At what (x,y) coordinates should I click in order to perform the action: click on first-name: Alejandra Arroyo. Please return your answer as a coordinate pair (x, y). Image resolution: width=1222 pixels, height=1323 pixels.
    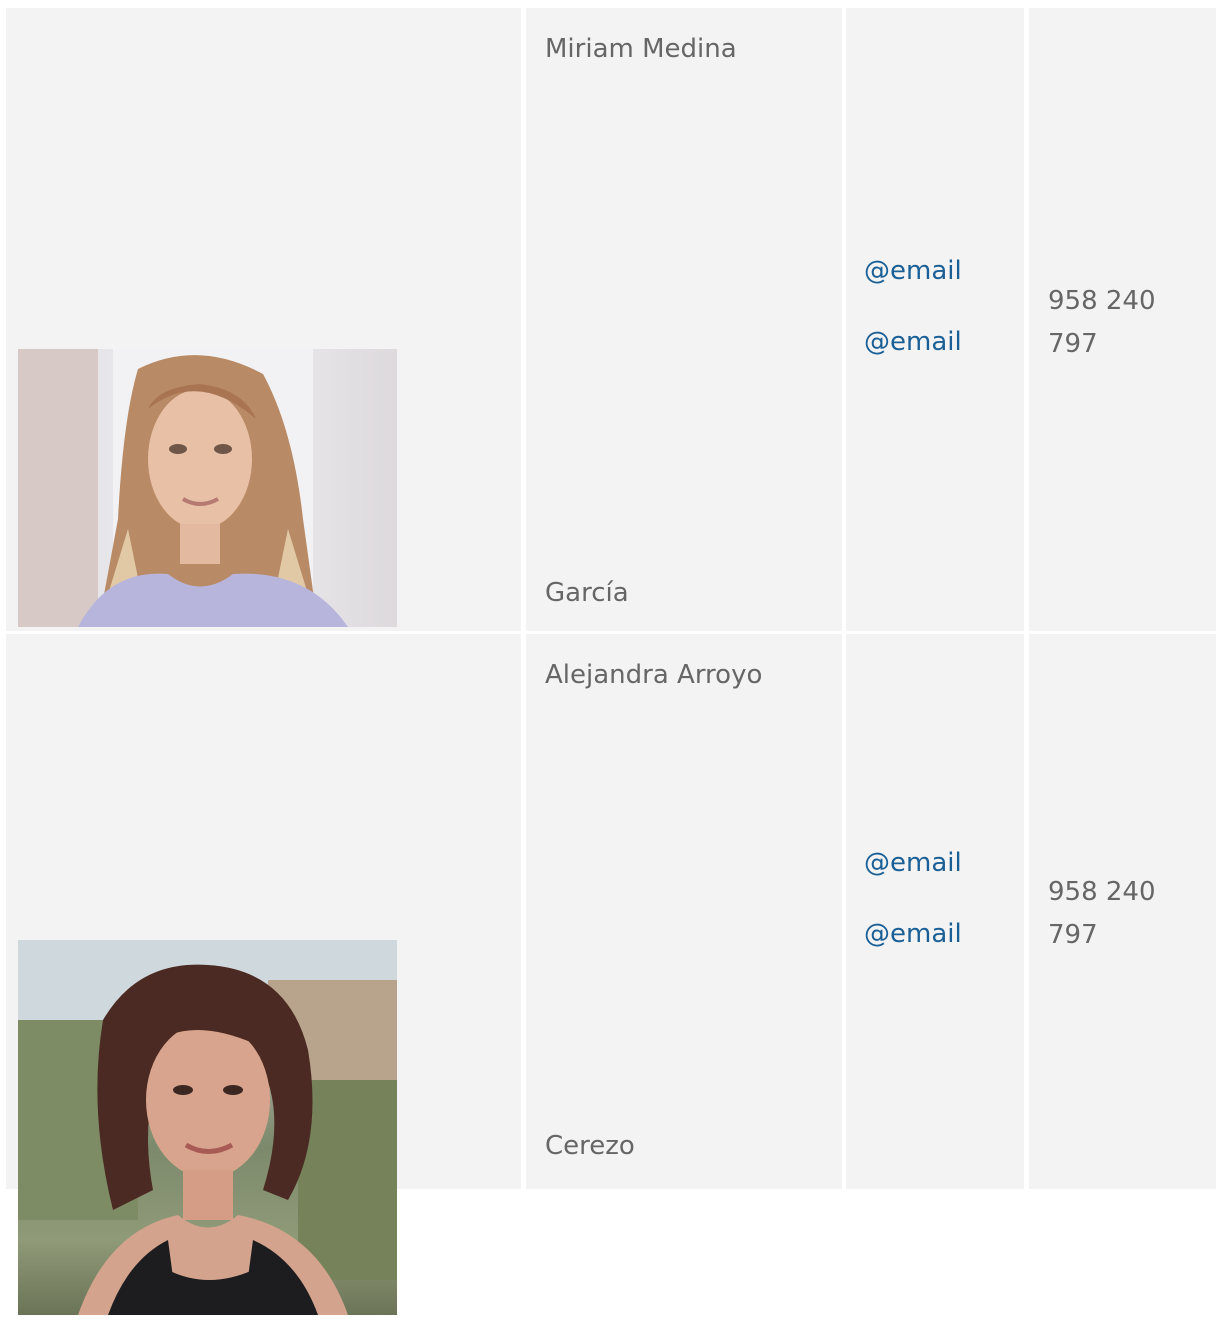
    Looking at the image, I should click on (654, 675).